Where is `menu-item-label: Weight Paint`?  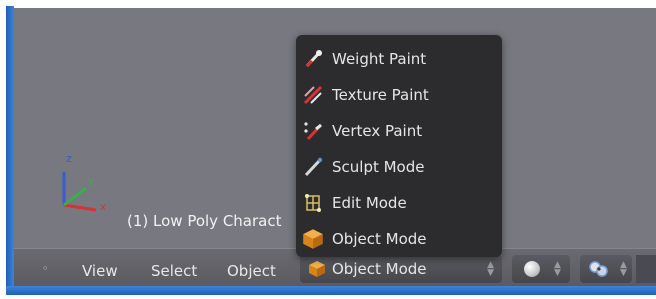
menu-item-label: Weight Paint is located at coordinates (379, 59).